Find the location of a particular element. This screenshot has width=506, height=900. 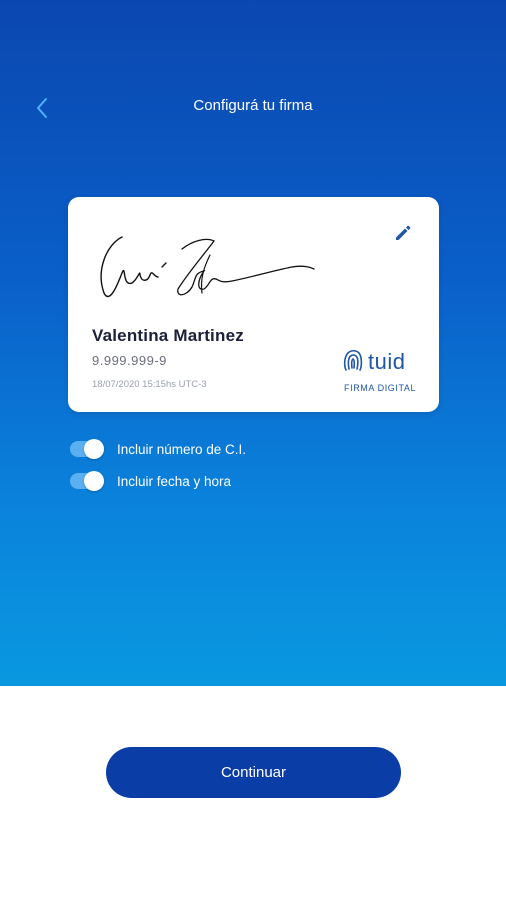

option-include-ci: Incluir número de C.I. is located at coordinates (158, 449).